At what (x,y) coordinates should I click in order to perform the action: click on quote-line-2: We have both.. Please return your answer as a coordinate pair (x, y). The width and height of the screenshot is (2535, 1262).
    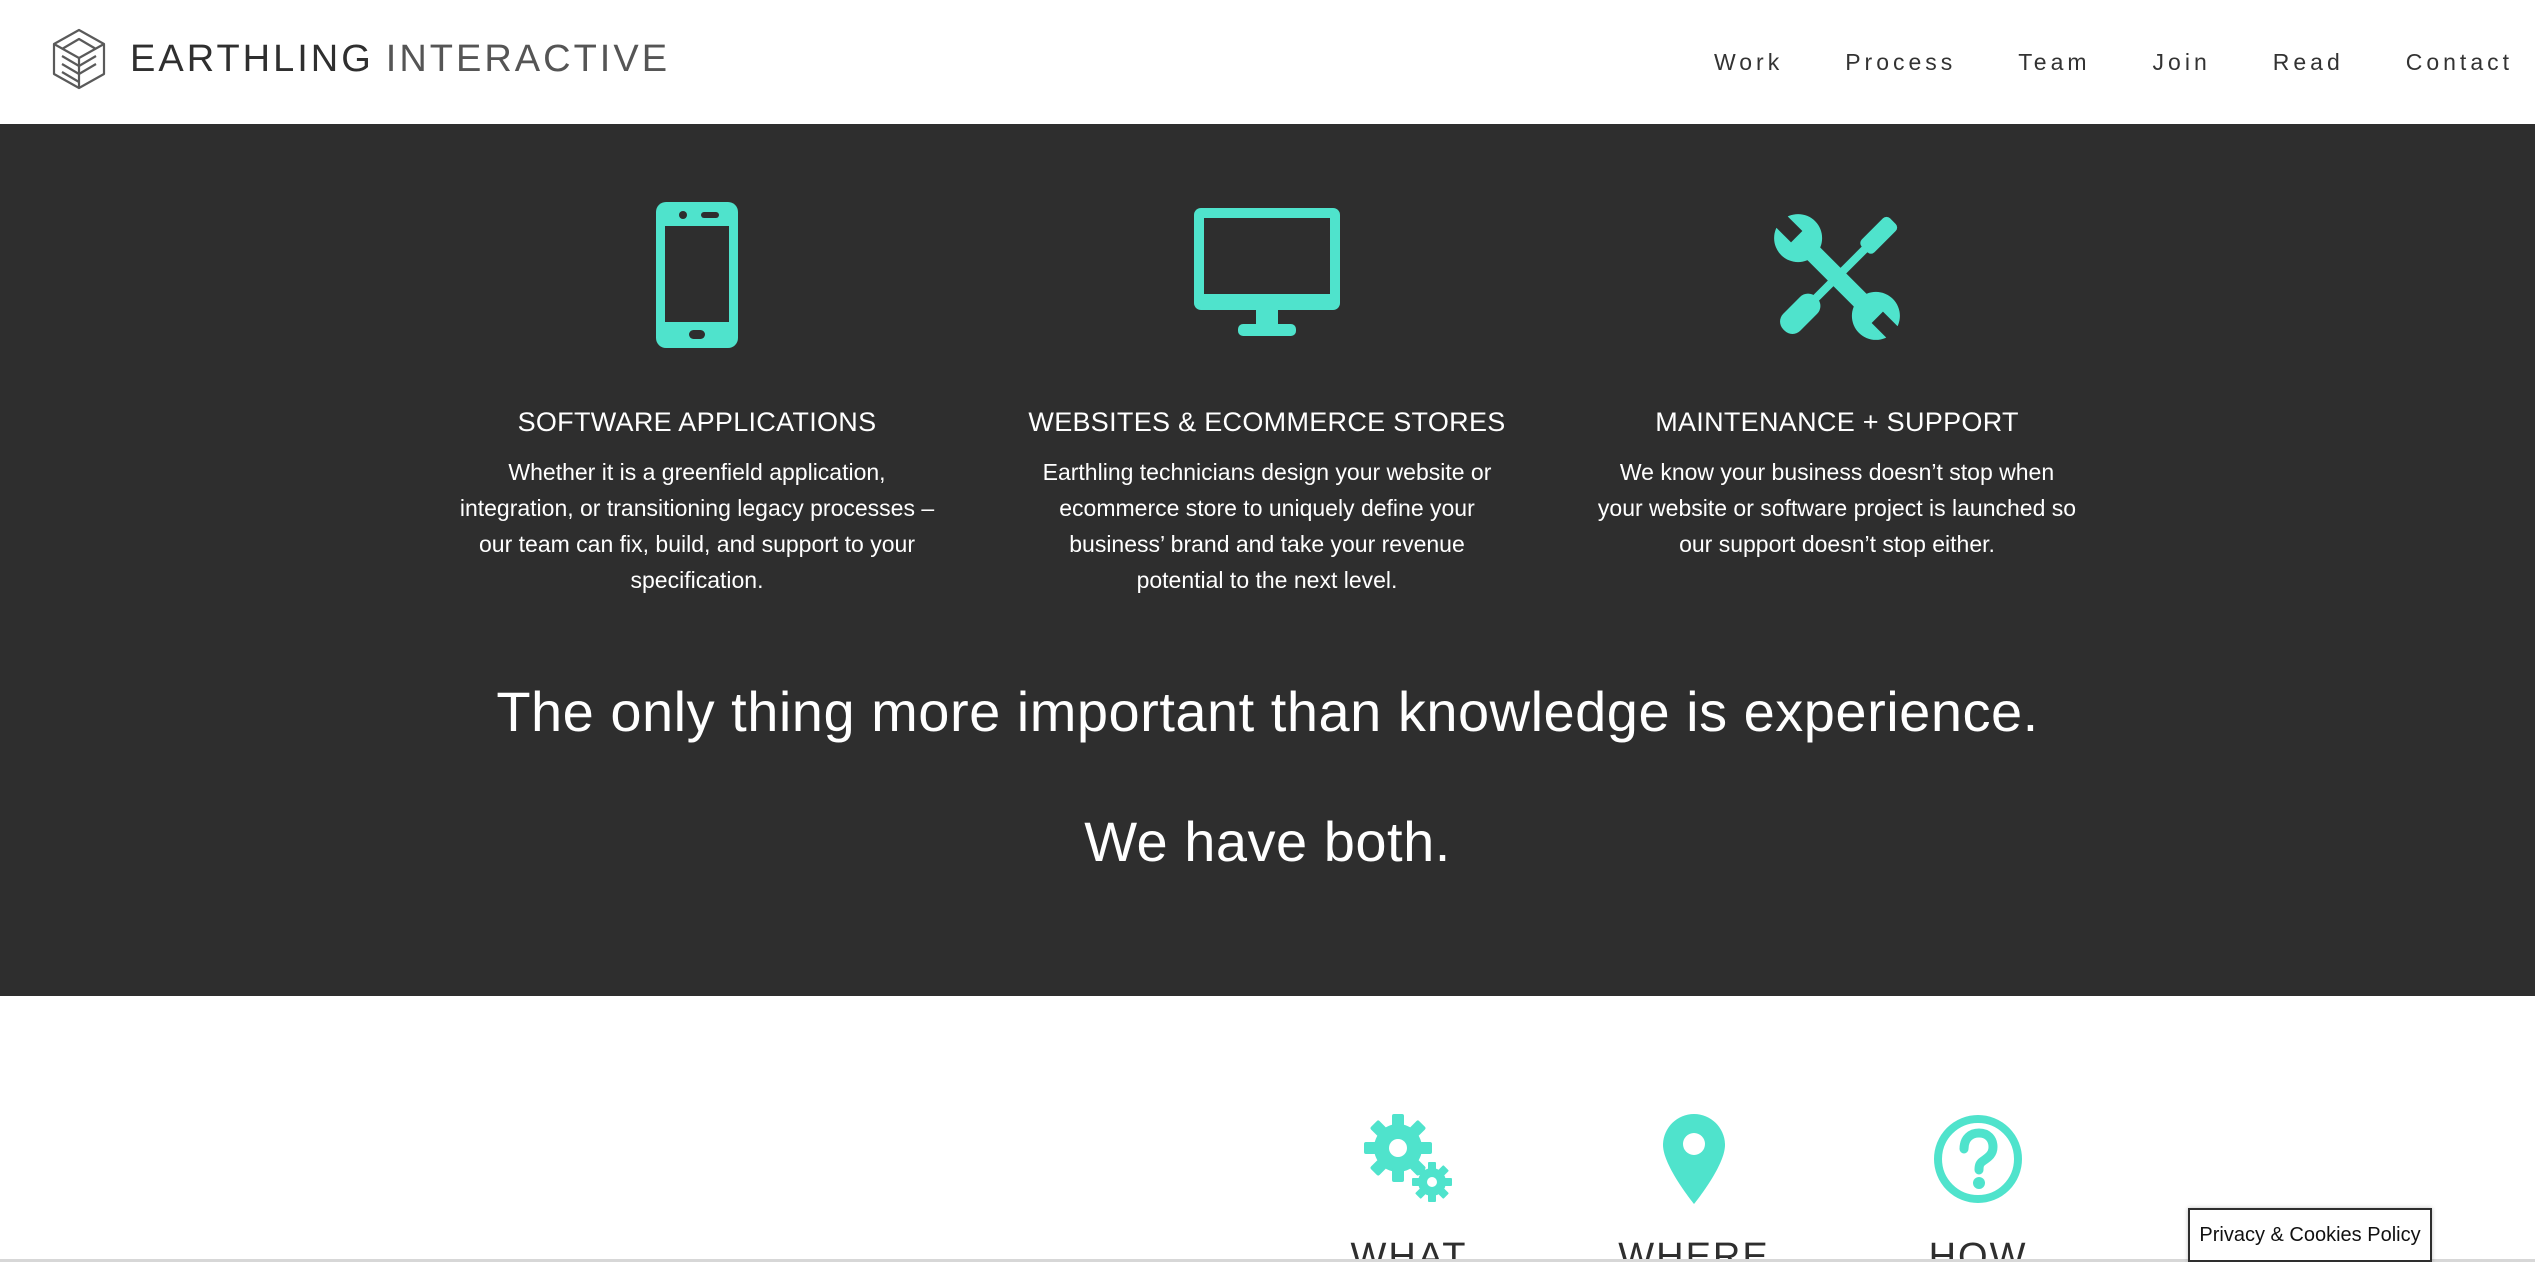
    Looking at the image, I should click on (1267, 841).